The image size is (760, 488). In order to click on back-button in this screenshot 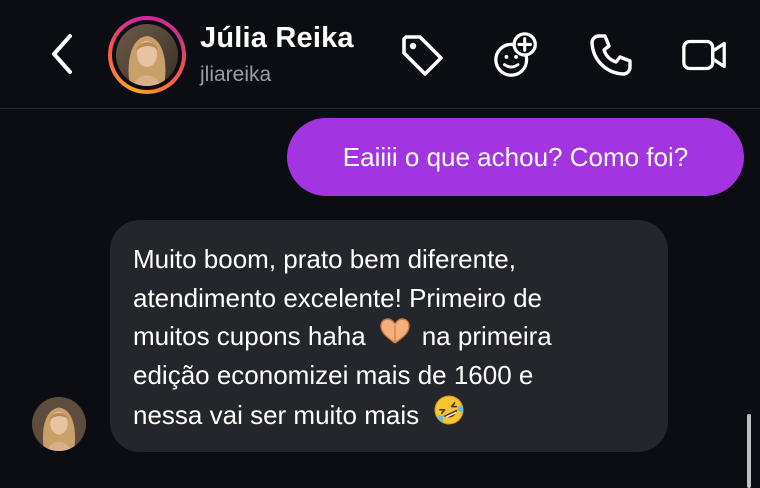, I will do `click(62, 54)`.